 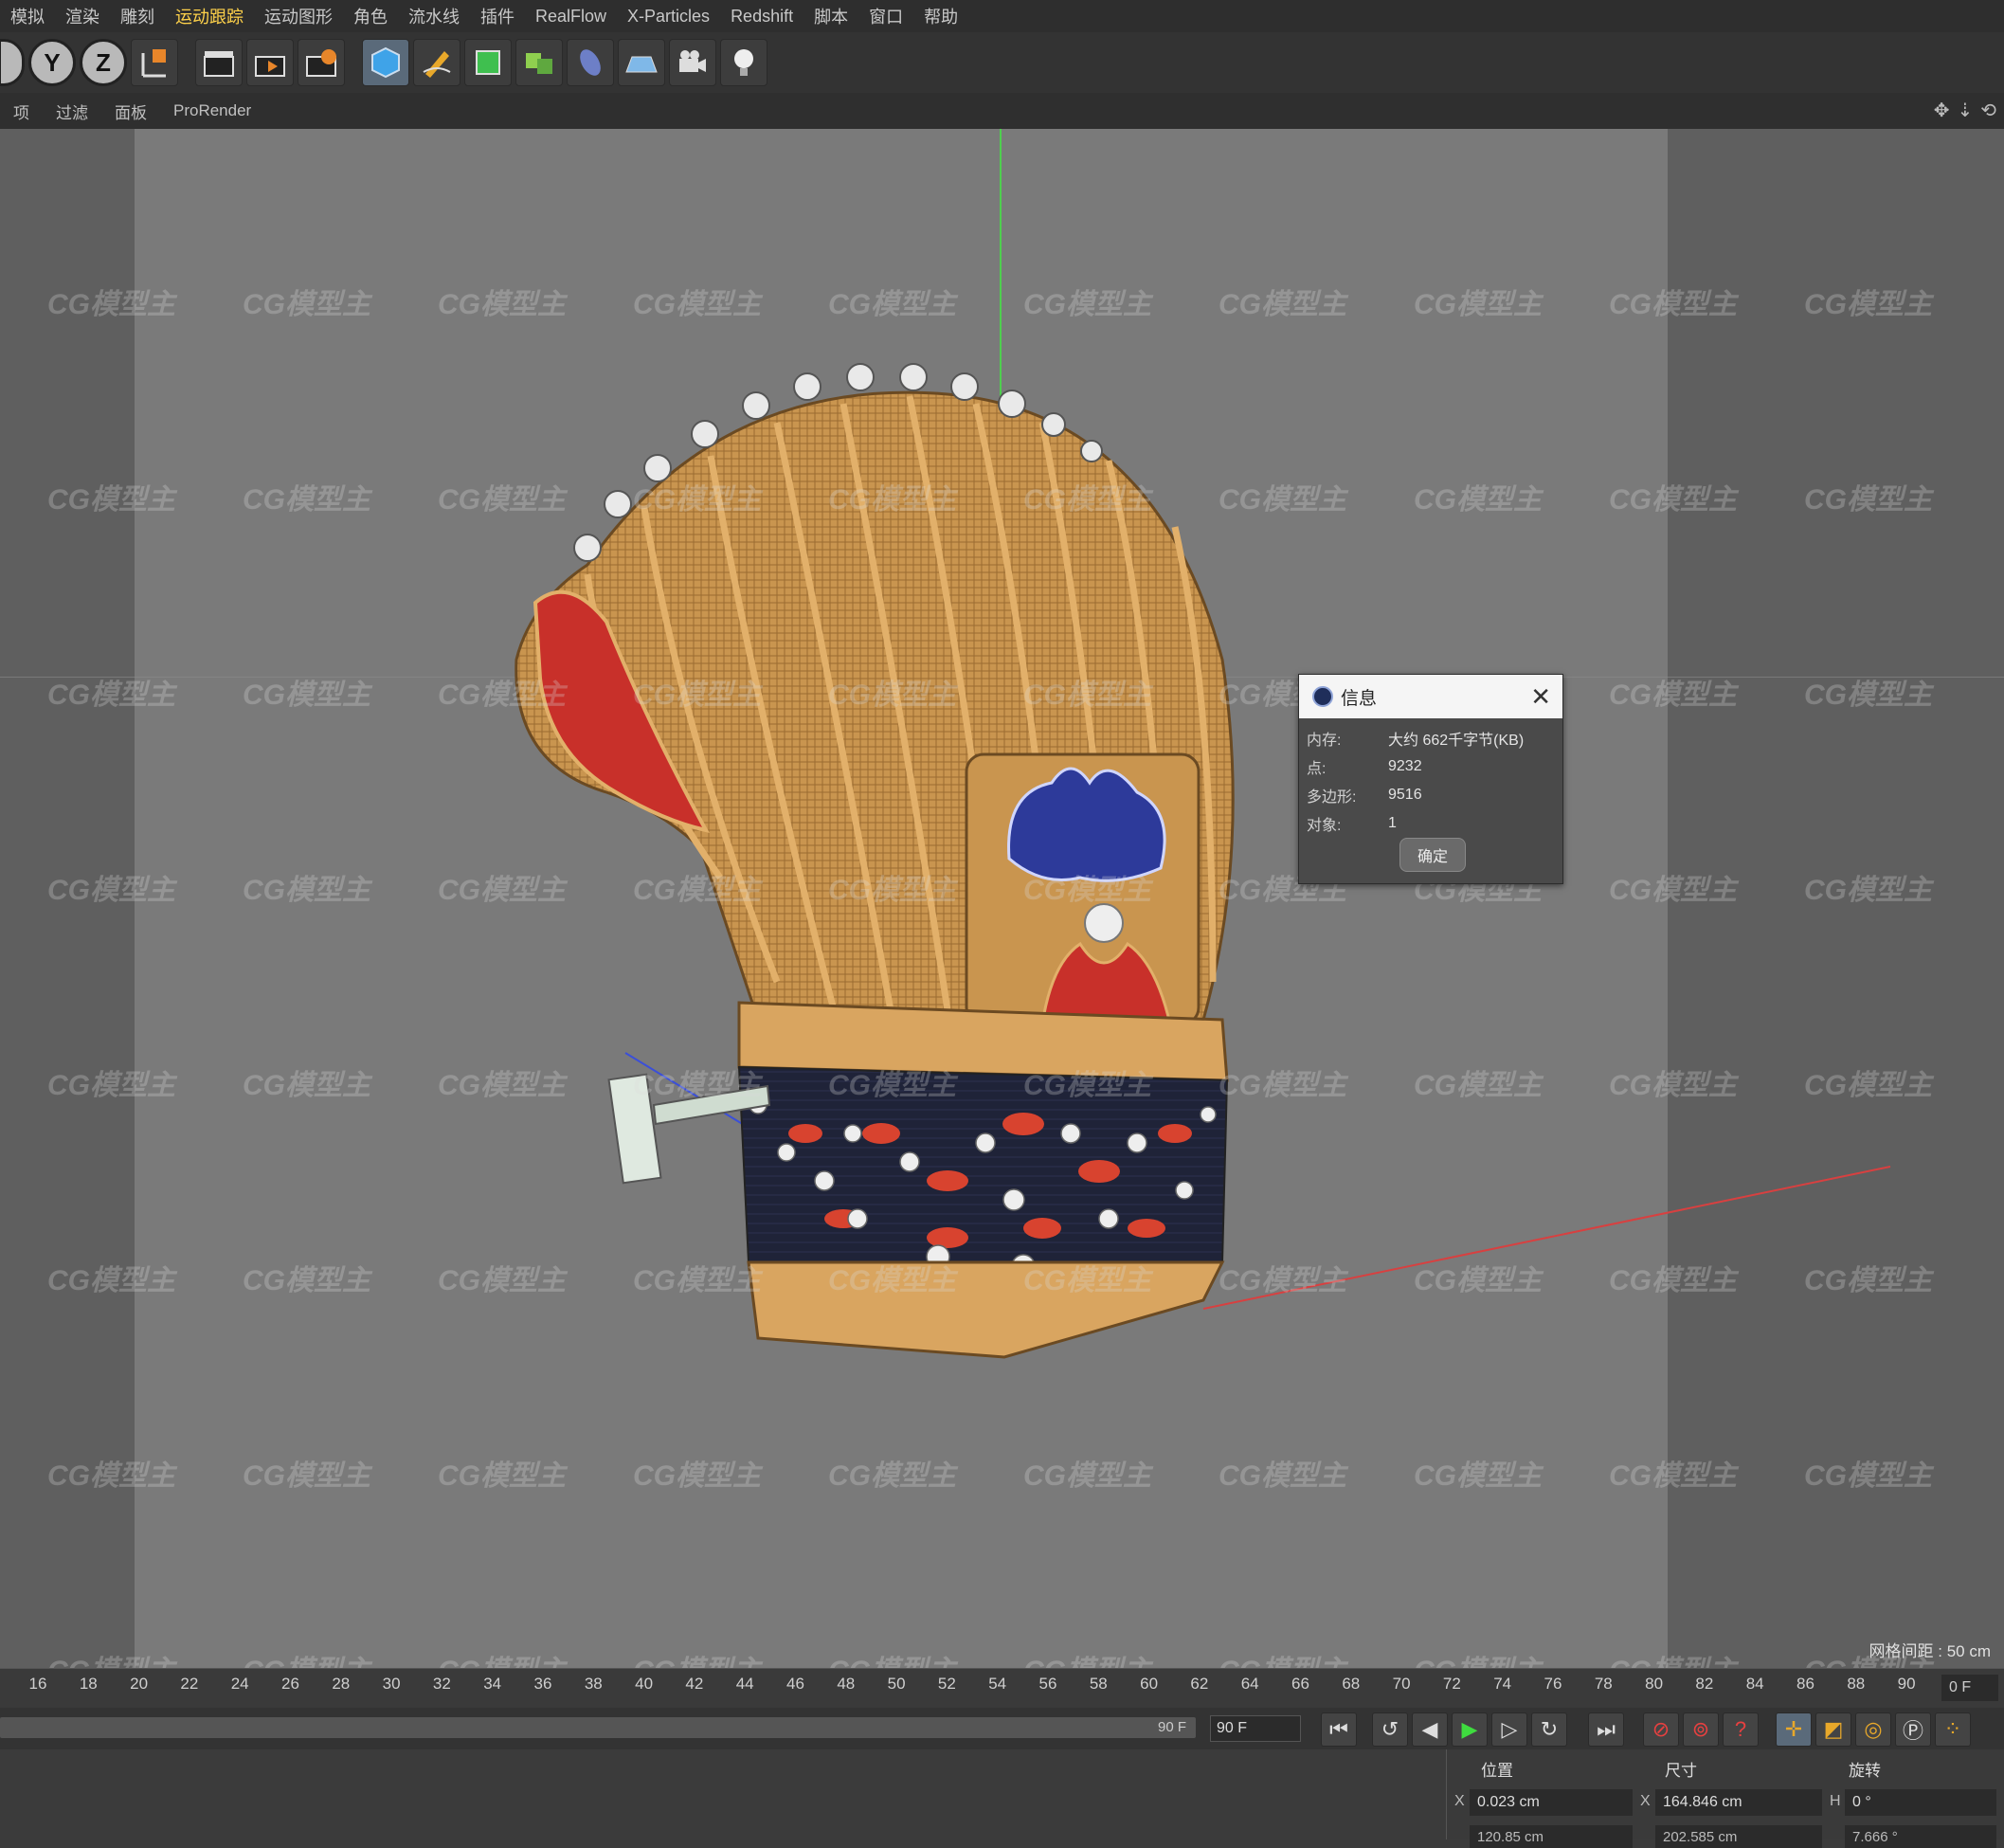 I want to click on key-rotation-button: ◎, so click(x=1873, y=1729).